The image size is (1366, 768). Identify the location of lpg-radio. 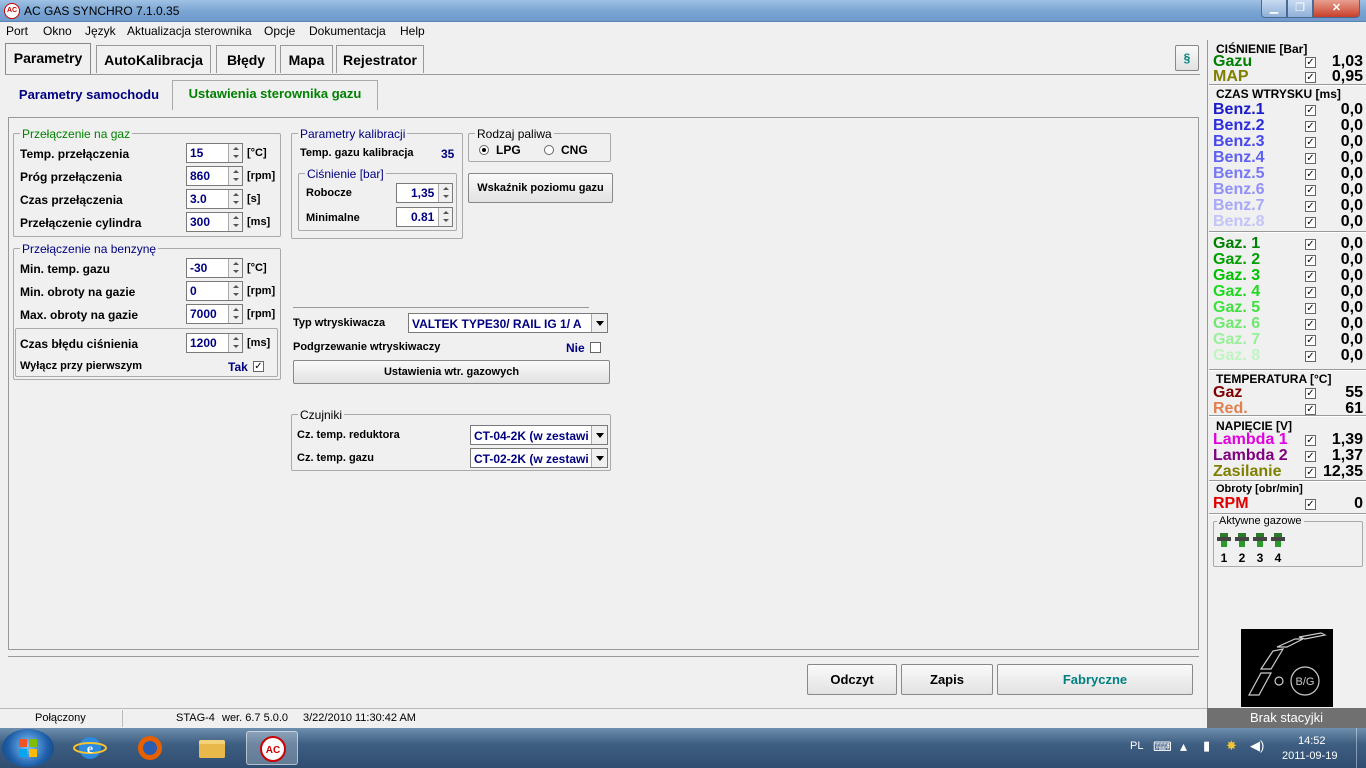
(484, 150).